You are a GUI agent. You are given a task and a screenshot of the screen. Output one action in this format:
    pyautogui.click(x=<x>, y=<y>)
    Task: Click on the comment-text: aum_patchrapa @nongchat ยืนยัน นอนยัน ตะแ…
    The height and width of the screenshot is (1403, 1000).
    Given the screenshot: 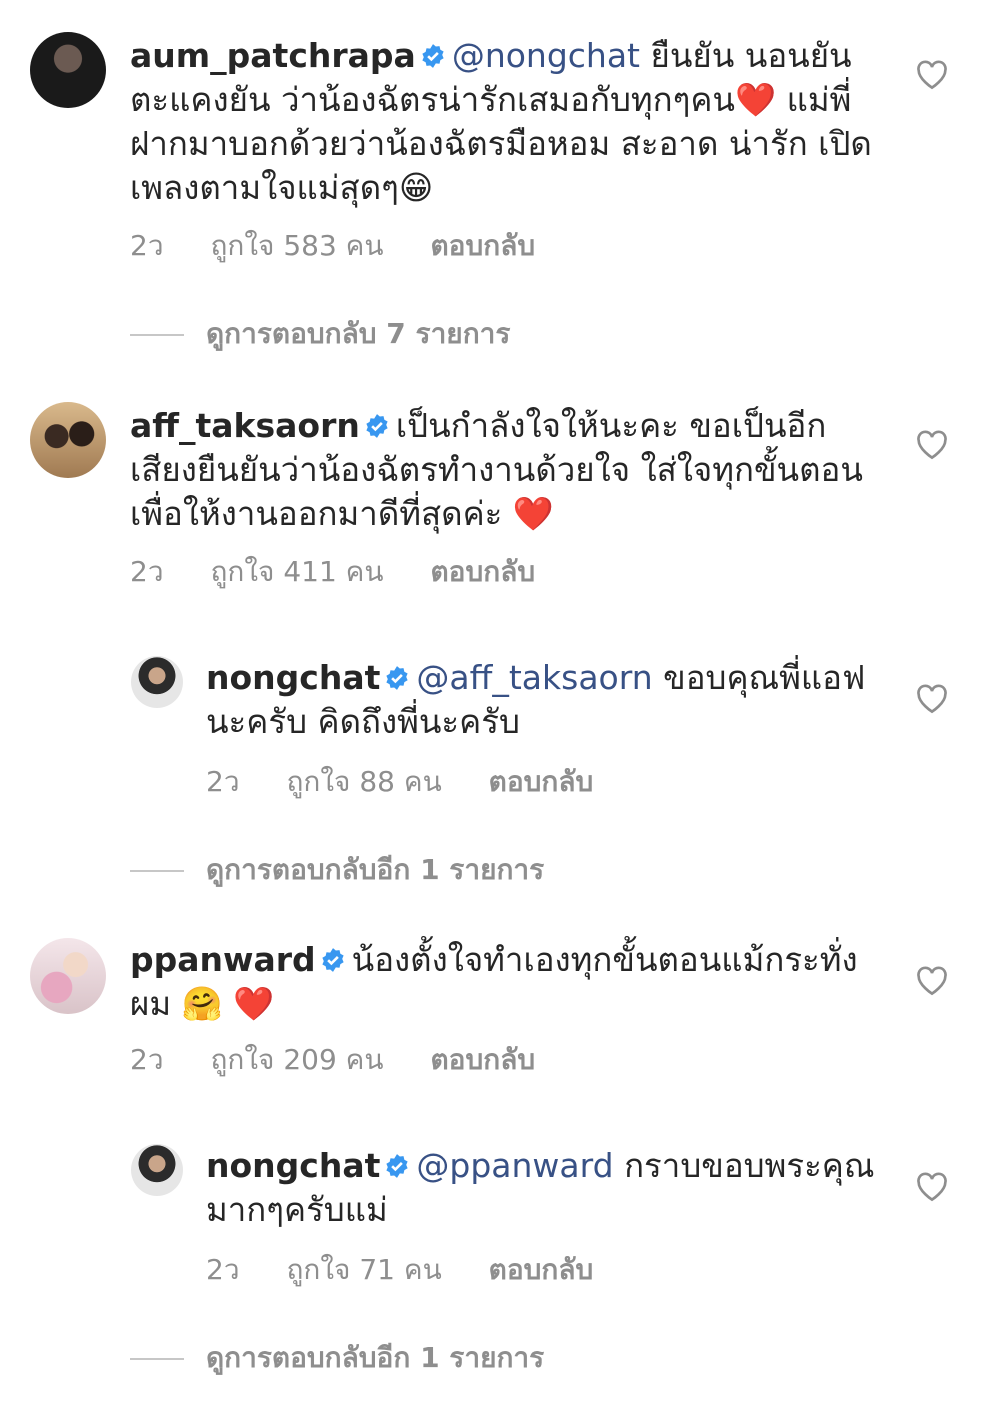 What is the action you would take?
    pyautogui.click(x=510, y=122)
    